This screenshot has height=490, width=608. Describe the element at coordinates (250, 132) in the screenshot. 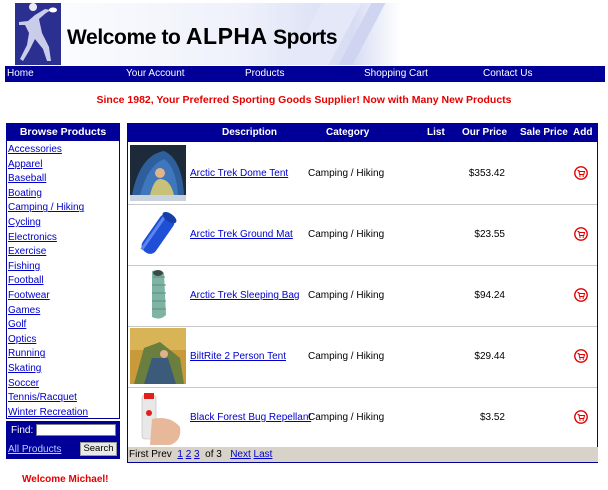

I see `header-description: Description` at that location.